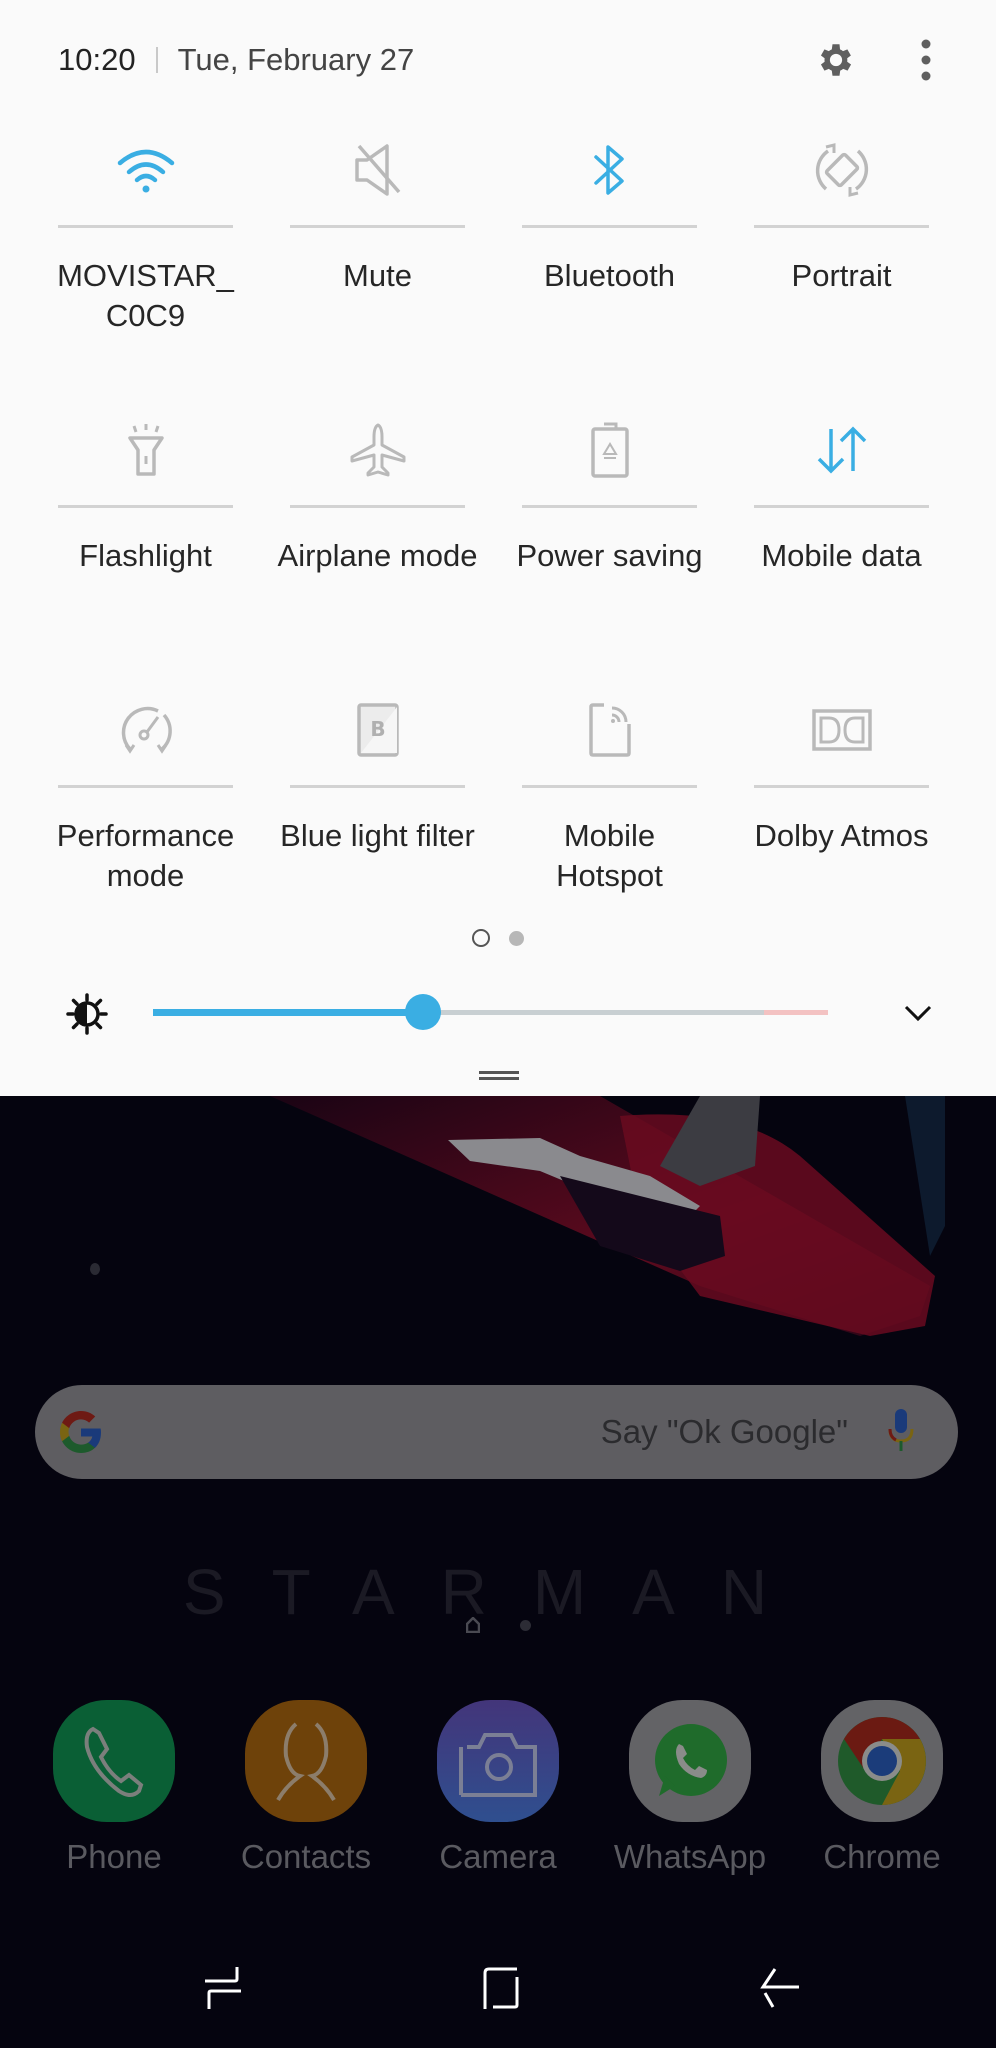  What do you see at coordinates (609, 275) in the screenshot?
I see `tile-label: Bluetooth` at bounding box center [609, 275].